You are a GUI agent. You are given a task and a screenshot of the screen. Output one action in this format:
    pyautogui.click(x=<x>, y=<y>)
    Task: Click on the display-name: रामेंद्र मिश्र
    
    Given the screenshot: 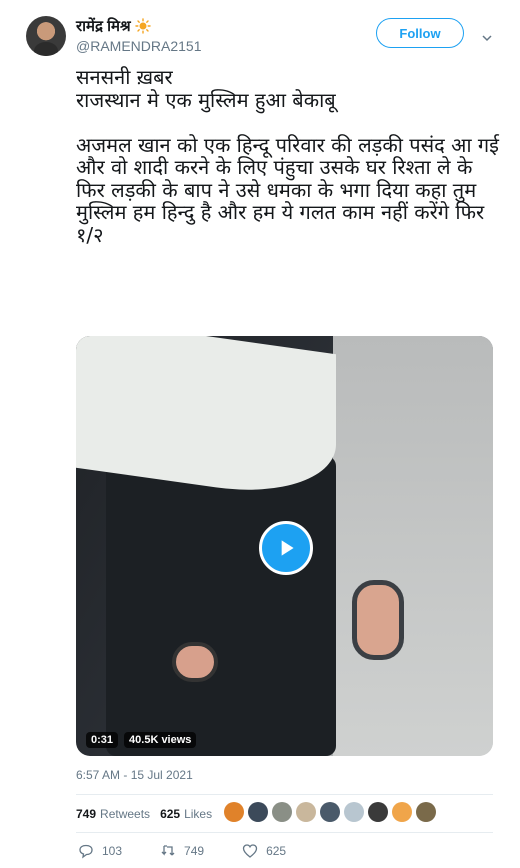 What is the action you would take?
    pyautogui.click(x=103, y=26)
    